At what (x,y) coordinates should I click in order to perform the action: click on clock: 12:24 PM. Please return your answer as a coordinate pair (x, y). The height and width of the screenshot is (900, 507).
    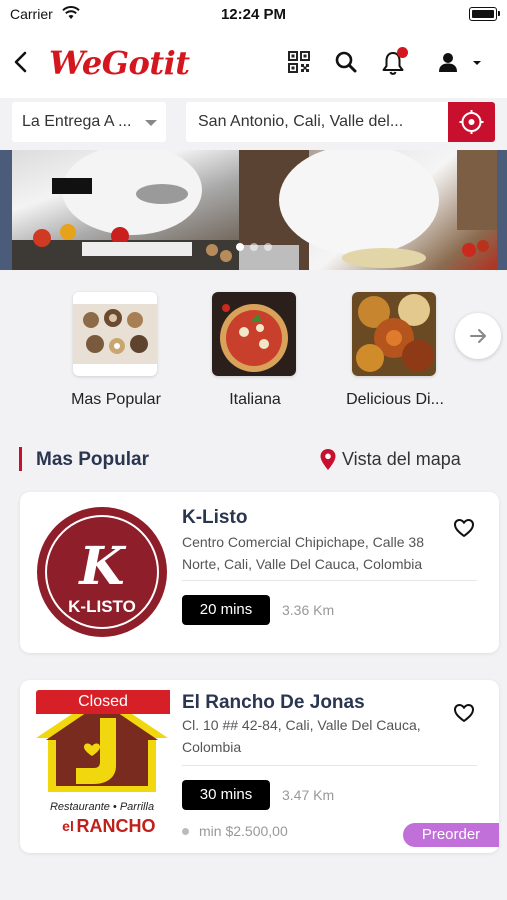
    Looking at the image, I should click on (253, 14).